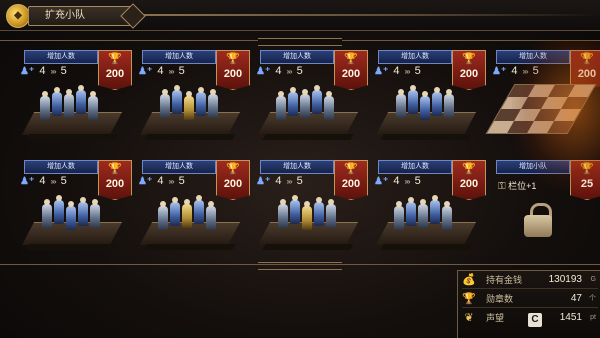 The height and width of the screenshot is (338, 600). What do you see at coordinates (538, 220) in the screenshot?
I see `padlock-icon` at bounding box center [538, 220].